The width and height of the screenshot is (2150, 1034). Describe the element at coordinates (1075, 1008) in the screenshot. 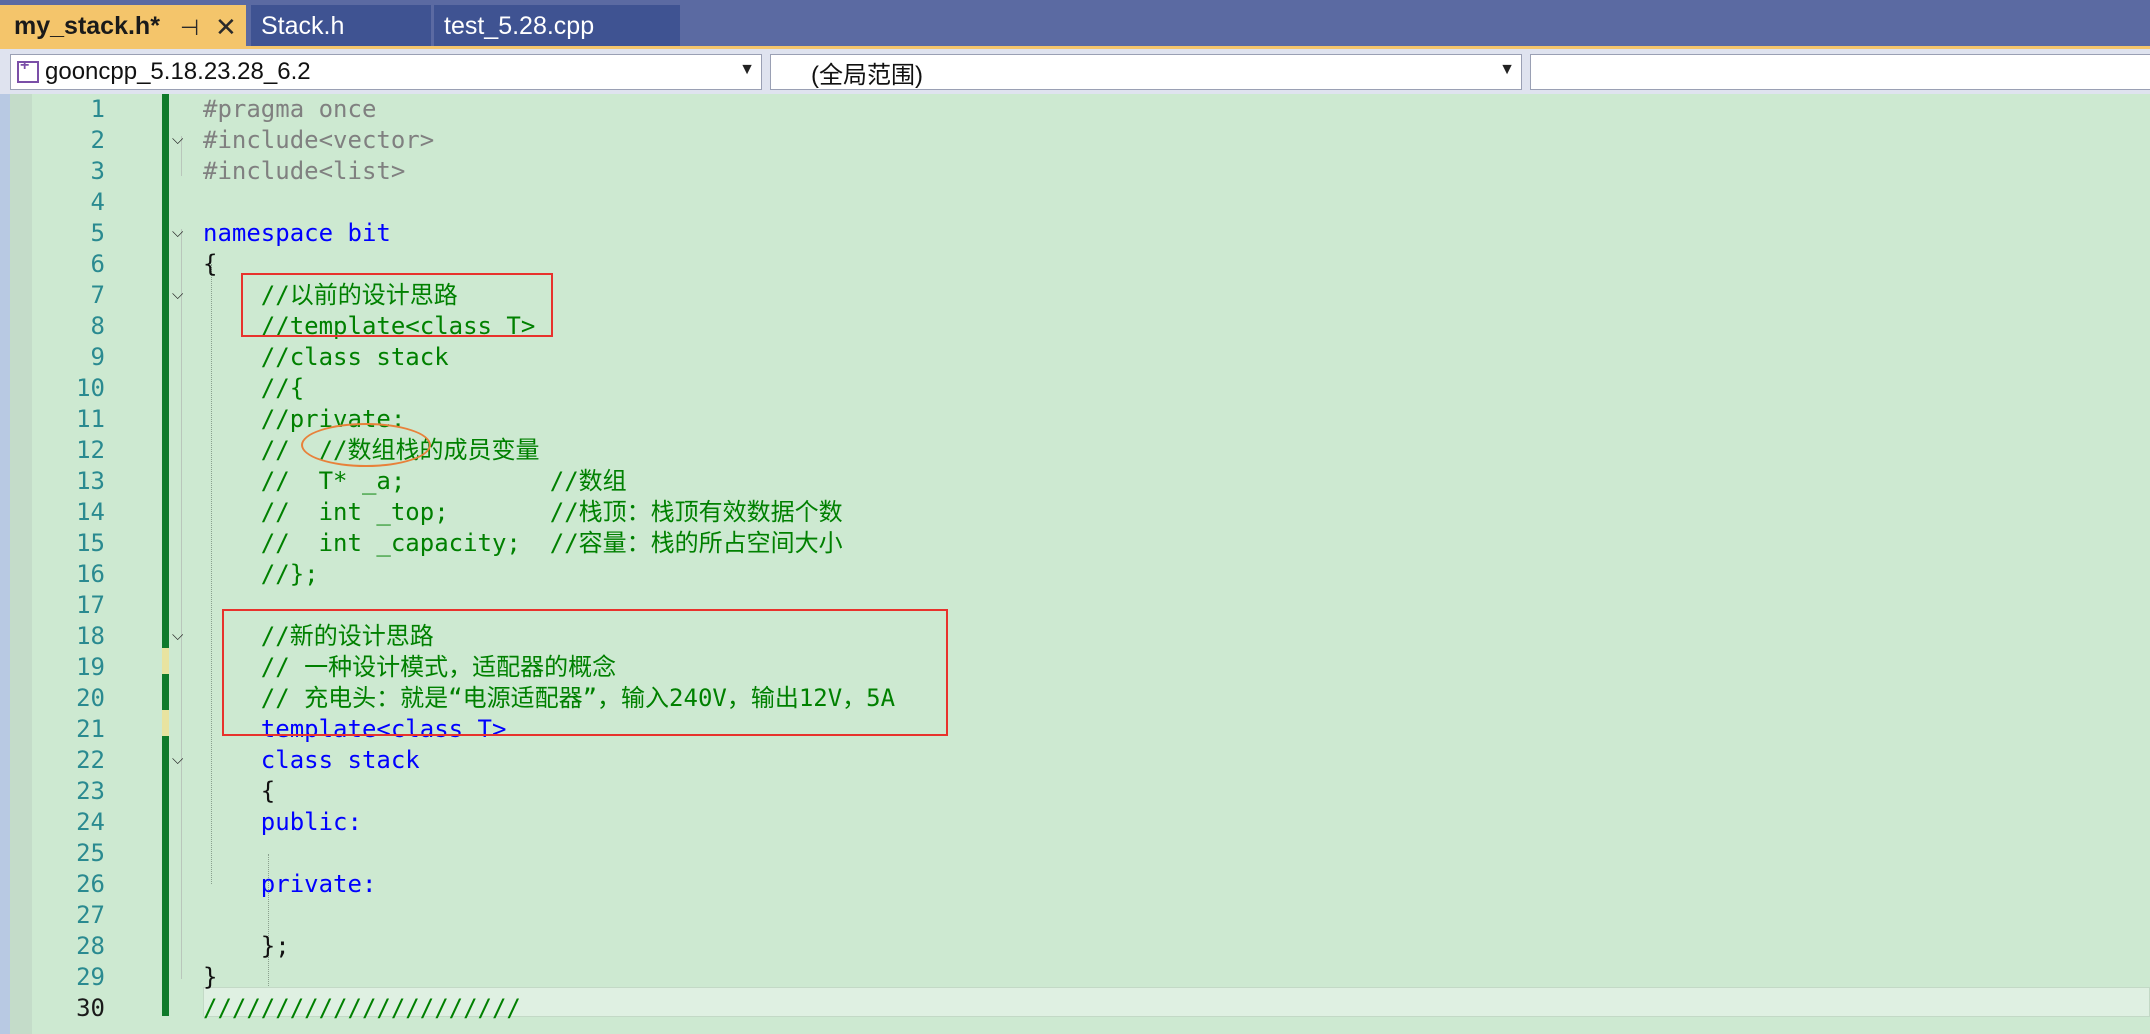

I see `code-line: 30 //////////////////////` at that location.